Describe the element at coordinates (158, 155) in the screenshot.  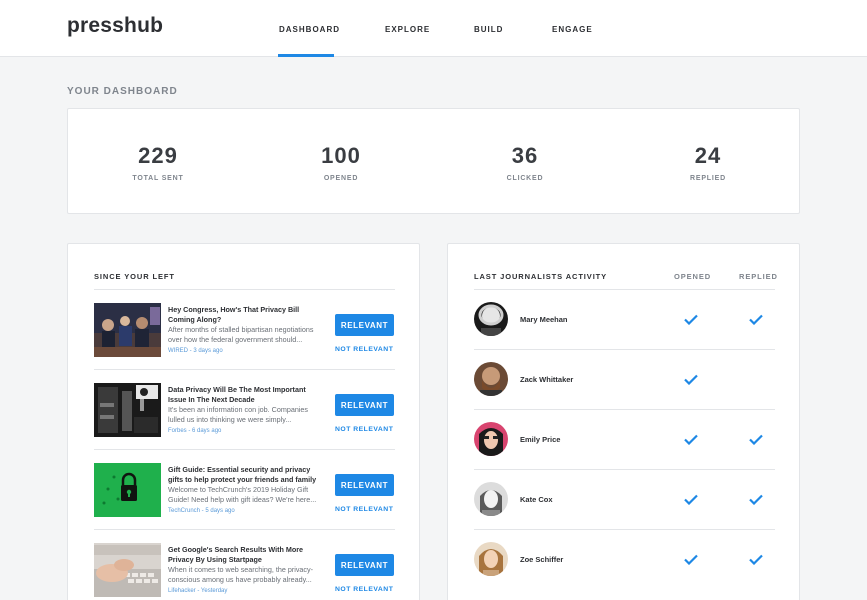
I see `stat-value: 229` at that location.